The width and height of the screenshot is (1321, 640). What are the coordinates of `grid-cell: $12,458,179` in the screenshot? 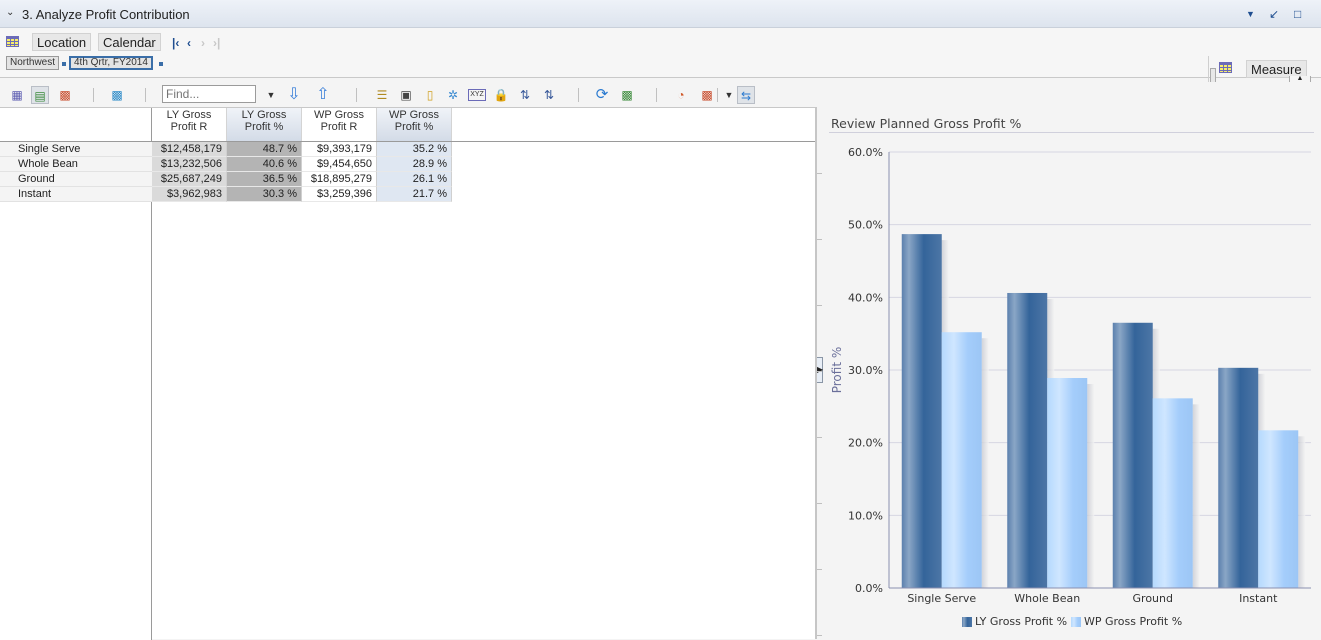 It's located at (189, 149).